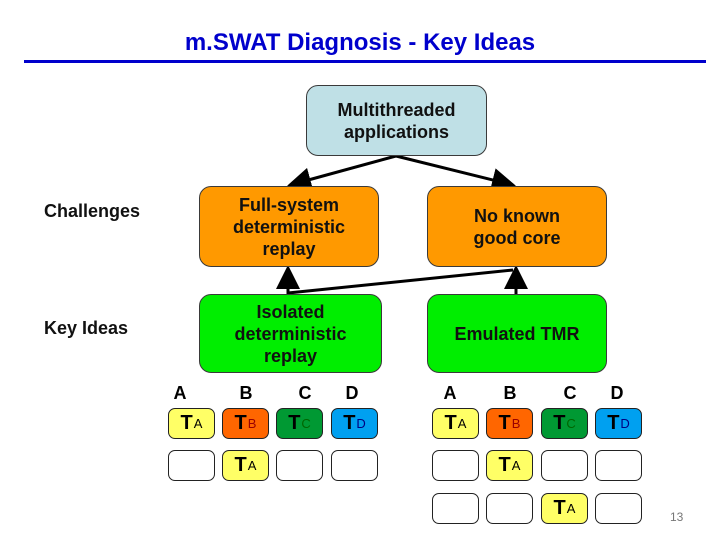 Image resolution: width=720 pixels, height=540 pixels. Describe the element at coordinates (342, 173) in the screenshot. I see `arrow-root-to-full-system` at that location.